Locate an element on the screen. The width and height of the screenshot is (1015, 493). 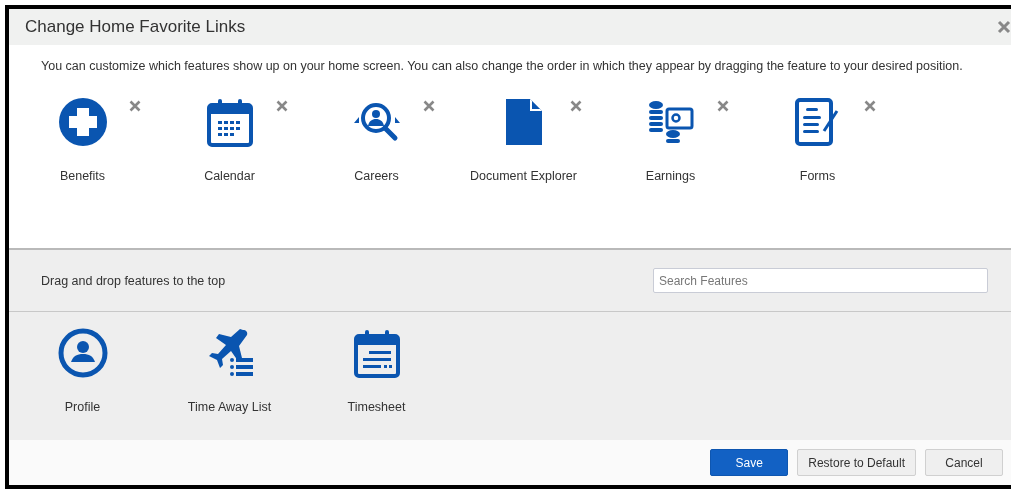
search-field: Search Features is located at coordinates (820, 280).